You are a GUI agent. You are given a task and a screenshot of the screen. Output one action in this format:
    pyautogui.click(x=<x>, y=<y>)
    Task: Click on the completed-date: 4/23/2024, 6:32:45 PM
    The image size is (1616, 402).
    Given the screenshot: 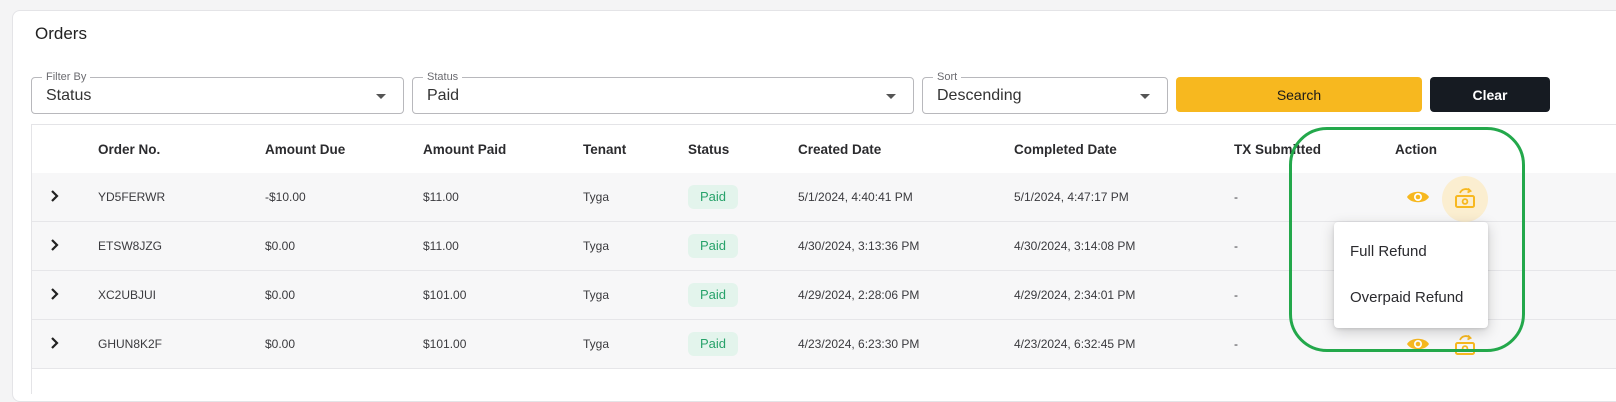 What is the action you would take?
    pyautogui.click(x=1075, y=344)
    